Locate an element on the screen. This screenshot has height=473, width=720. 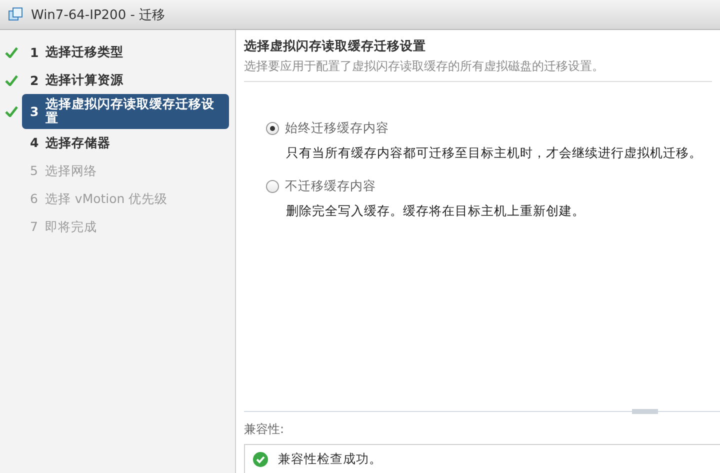
option-description: 只有当所有缓存内容都可迁移至目标主机时，才会继续进行虚拟机迁移。 is located at coordinates (494, 153).